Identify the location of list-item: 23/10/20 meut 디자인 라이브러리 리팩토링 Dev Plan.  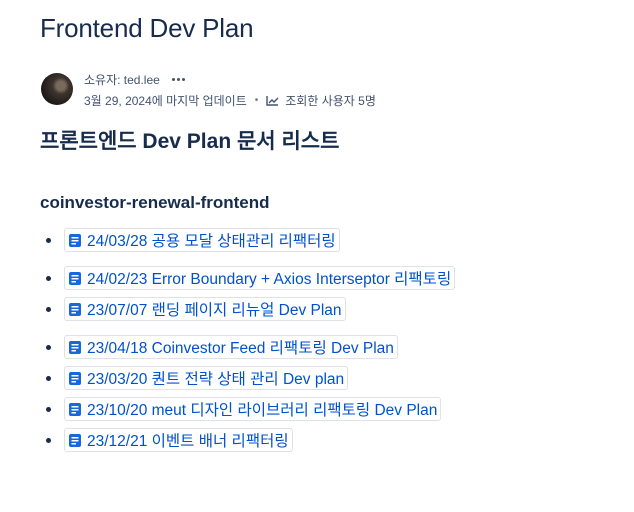
(244, 409).